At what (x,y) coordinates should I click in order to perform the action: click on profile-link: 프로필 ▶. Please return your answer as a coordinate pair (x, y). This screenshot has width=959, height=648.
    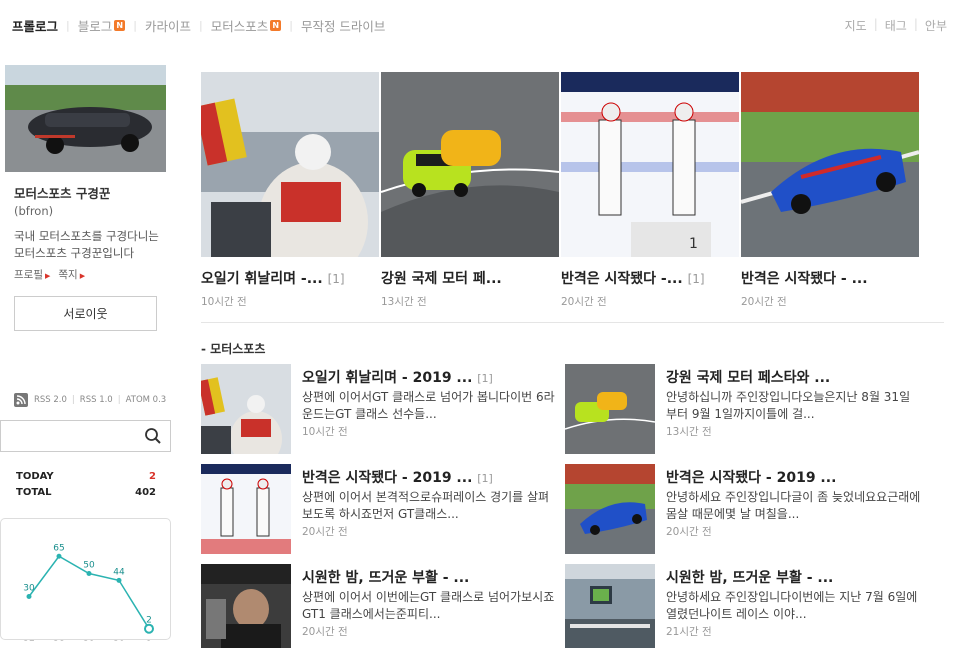
    Looking at the image, I should click on (32, 274).